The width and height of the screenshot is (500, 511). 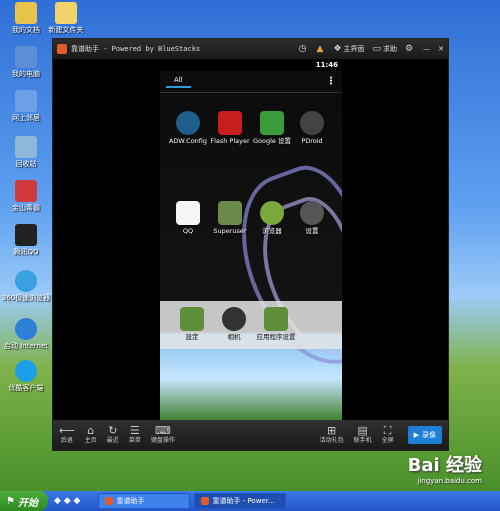 I want to click on fullscreen-button: ⛶ 全屏, so click(x=388, y=435).